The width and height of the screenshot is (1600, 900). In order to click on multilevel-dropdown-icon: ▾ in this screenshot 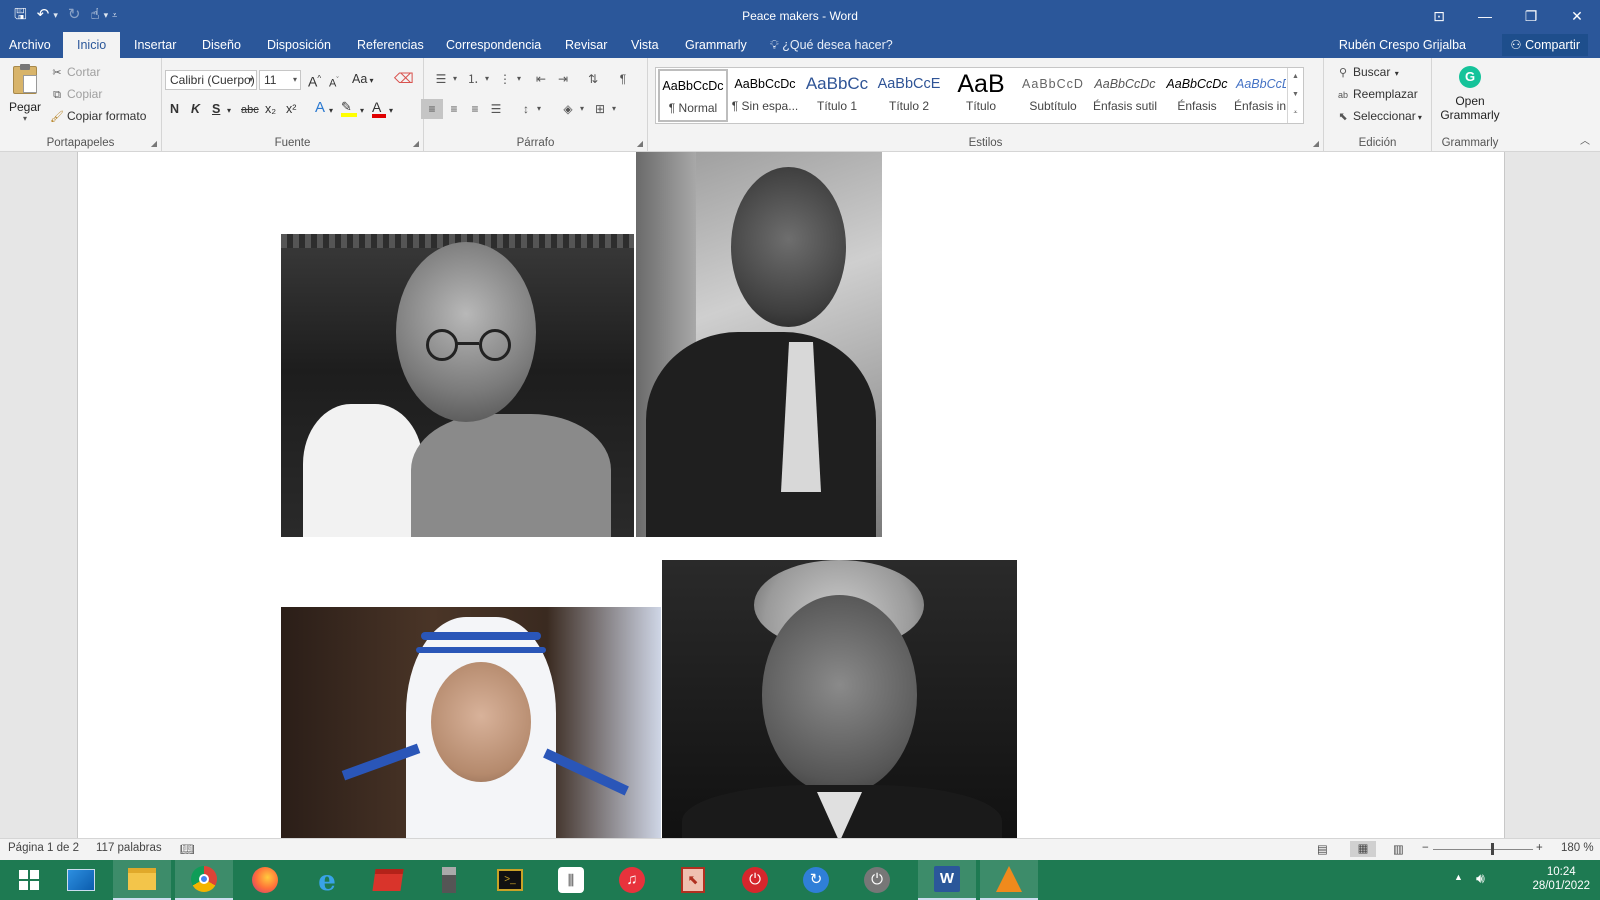, I will do `click(519, 79)`.